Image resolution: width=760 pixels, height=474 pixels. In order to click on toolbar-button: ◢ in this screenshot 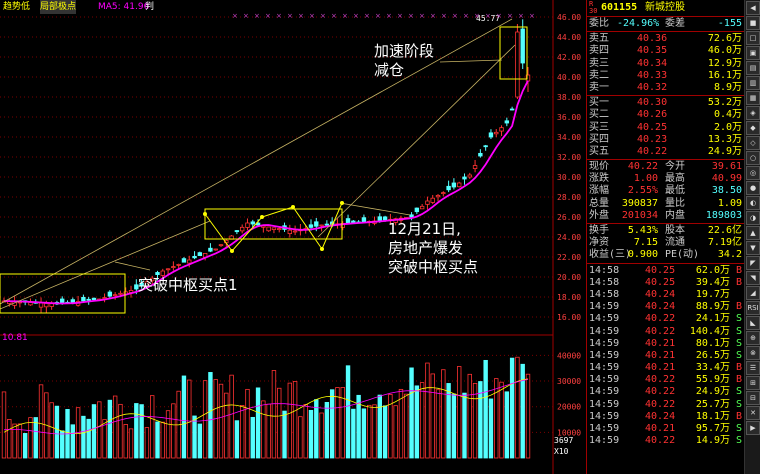, I will do `click(753, 293)`.